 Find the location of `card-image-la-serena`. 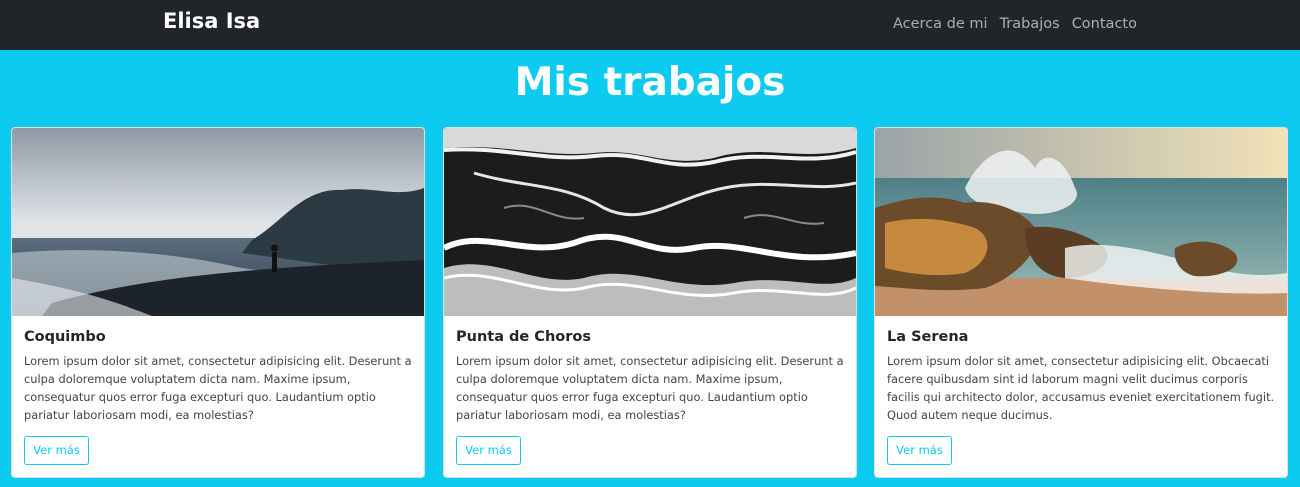

card-image-la-serena is located at coordinates (1081, 222).